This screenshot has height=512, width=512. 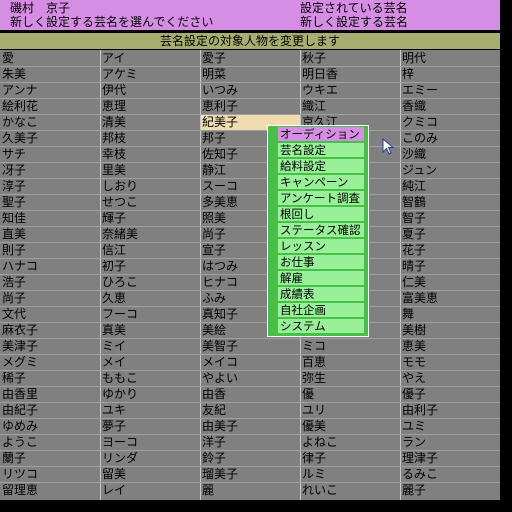 I want to click on name-cell: 恵理, so click(x=150, y=106).